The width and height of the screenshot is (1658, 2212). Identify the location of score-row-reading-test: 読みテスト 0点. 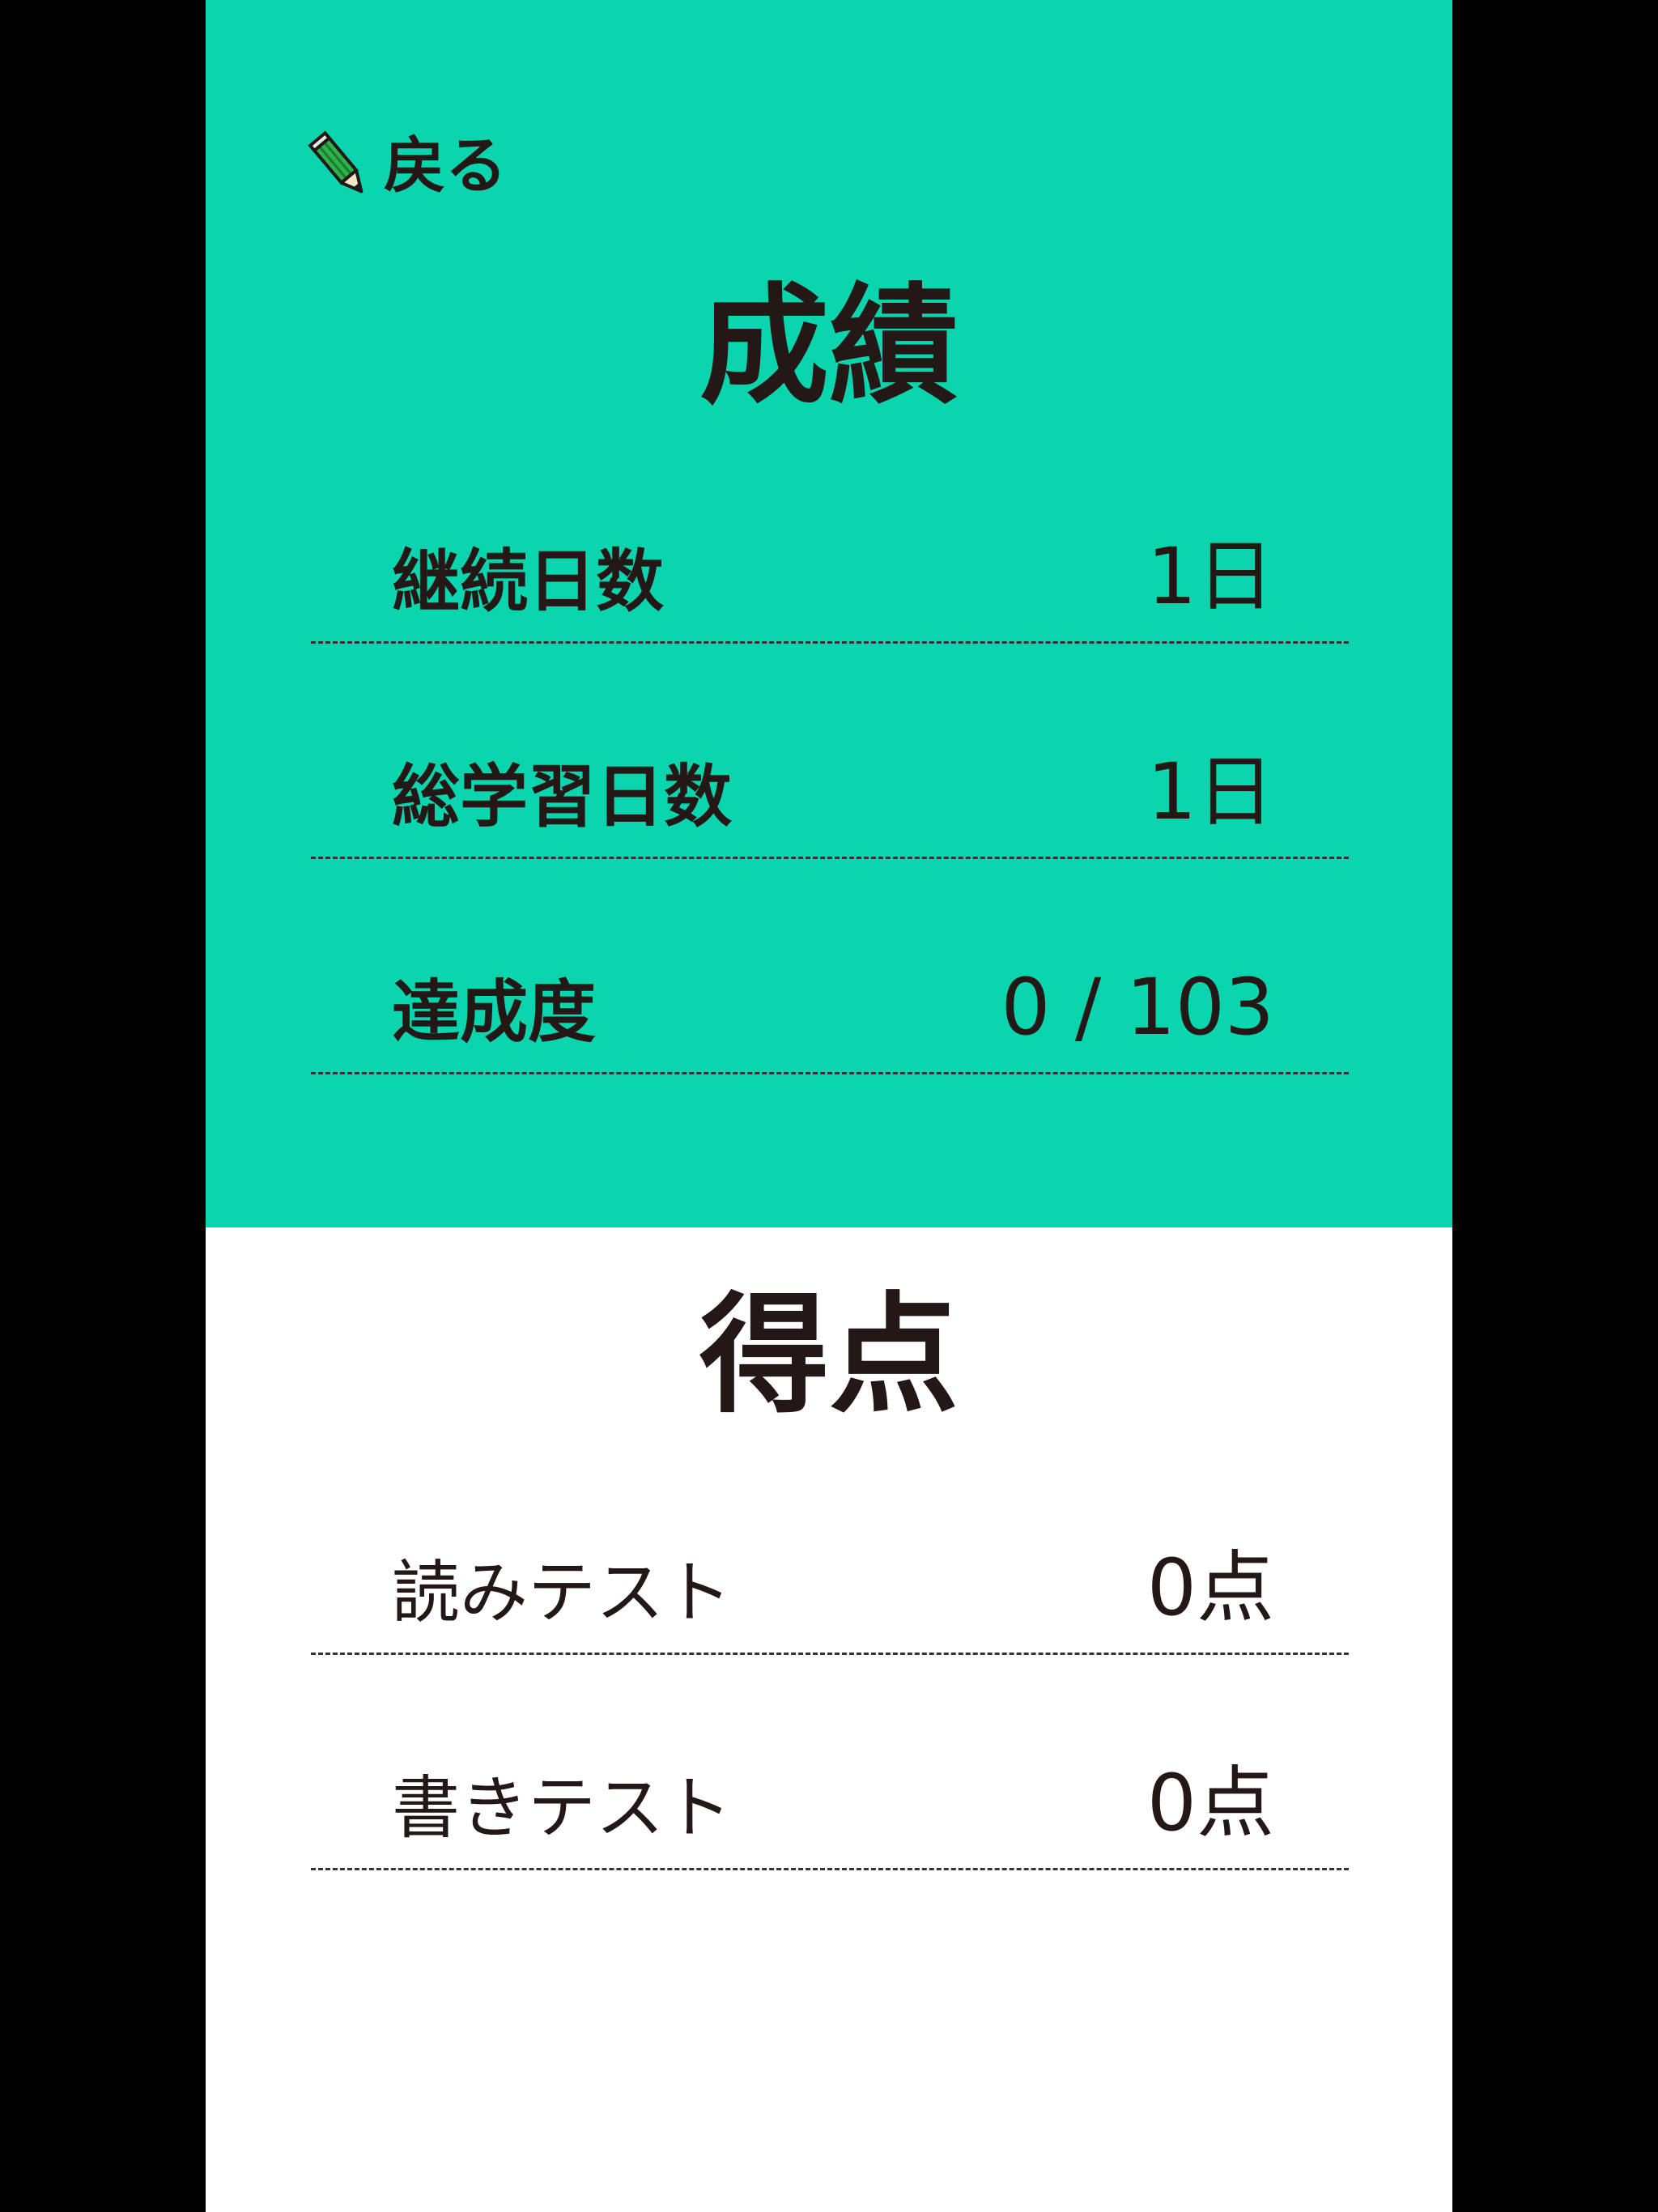
(830, 1601).